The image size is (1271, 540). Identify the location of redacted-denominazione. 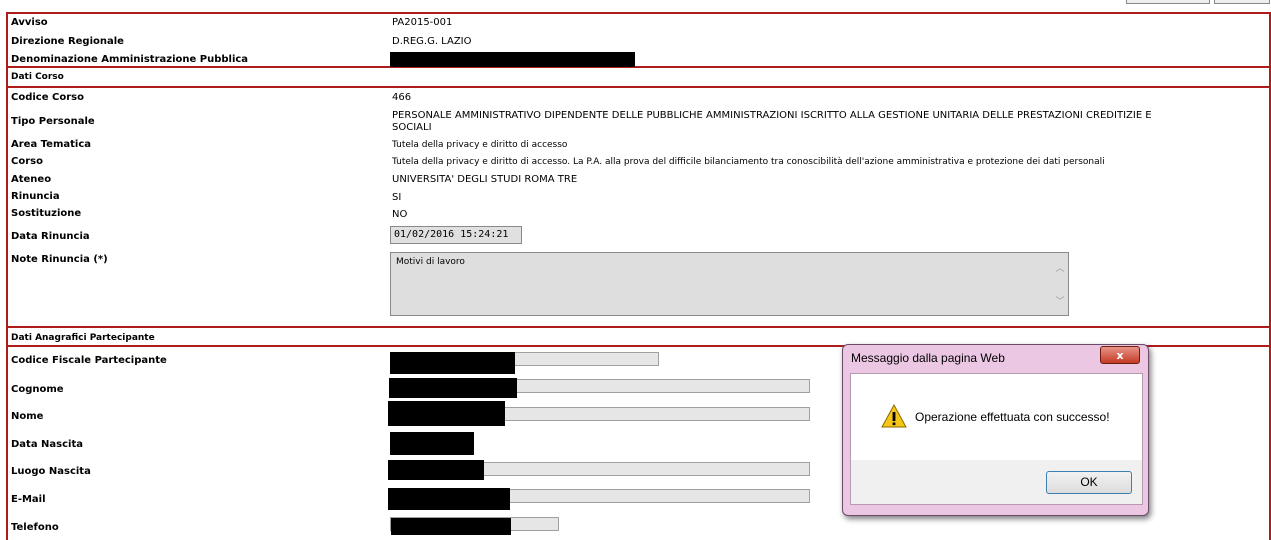
(512, 59).